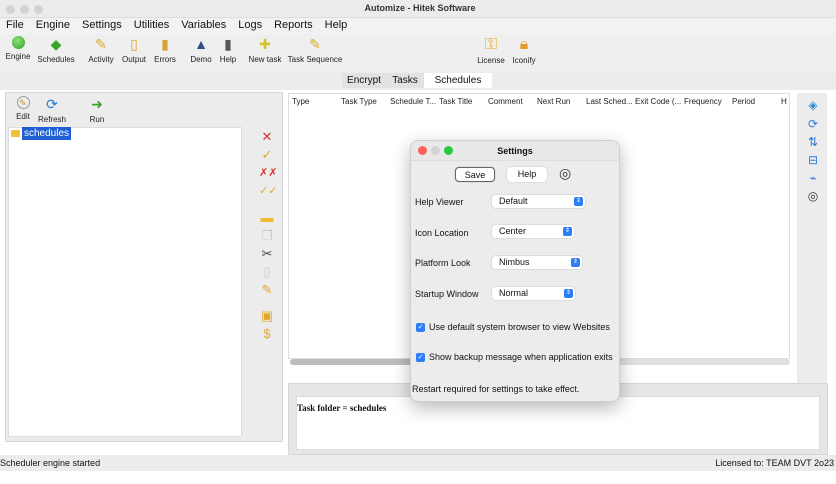 The height and width of the screenshot is (484, 836). Describe the element at coordinates (267, 254) in the screenshot. I see `cut-icon: ✂` at that location.